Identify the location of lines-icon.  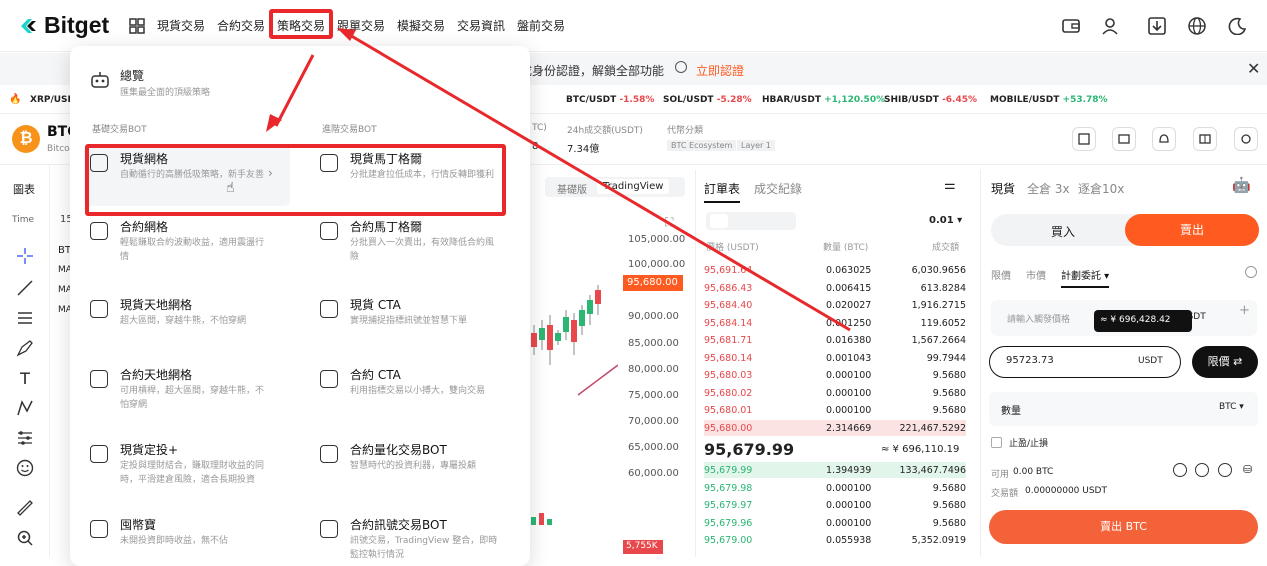
(25, 318).